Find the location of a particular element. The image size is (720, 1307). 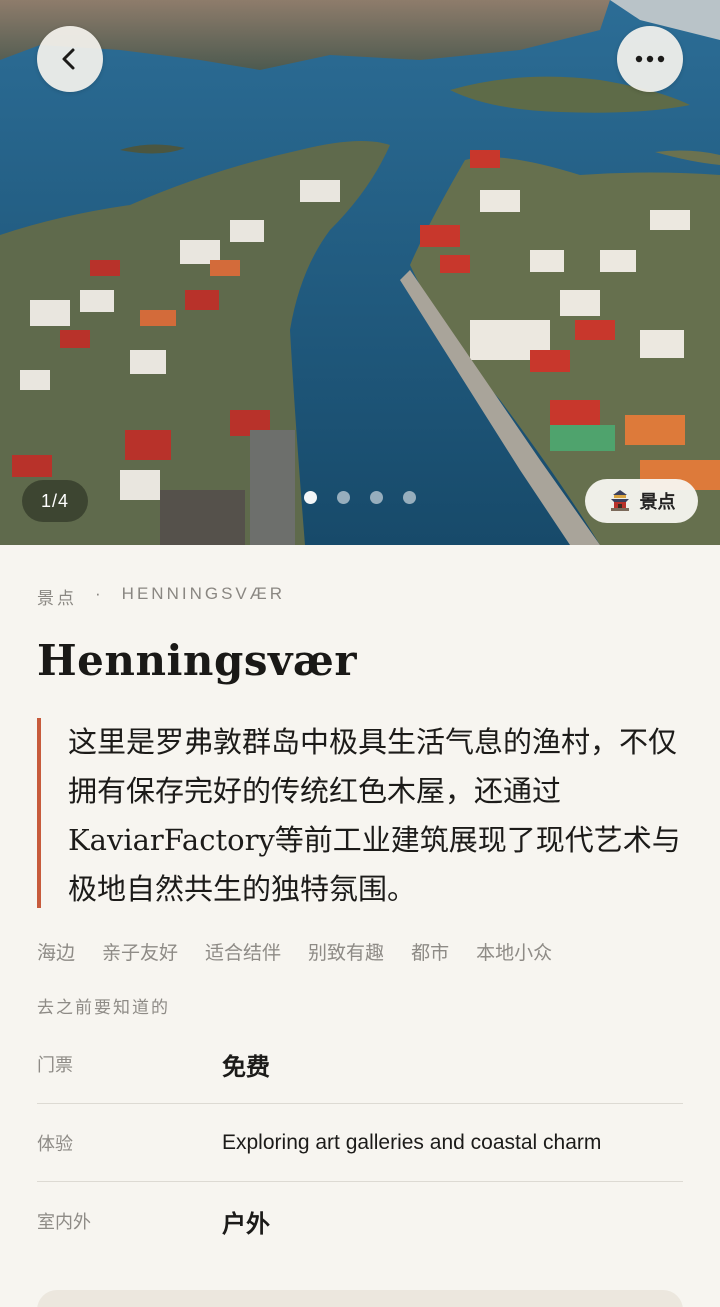

tag: 海边 is located at coordinates (56, 951).